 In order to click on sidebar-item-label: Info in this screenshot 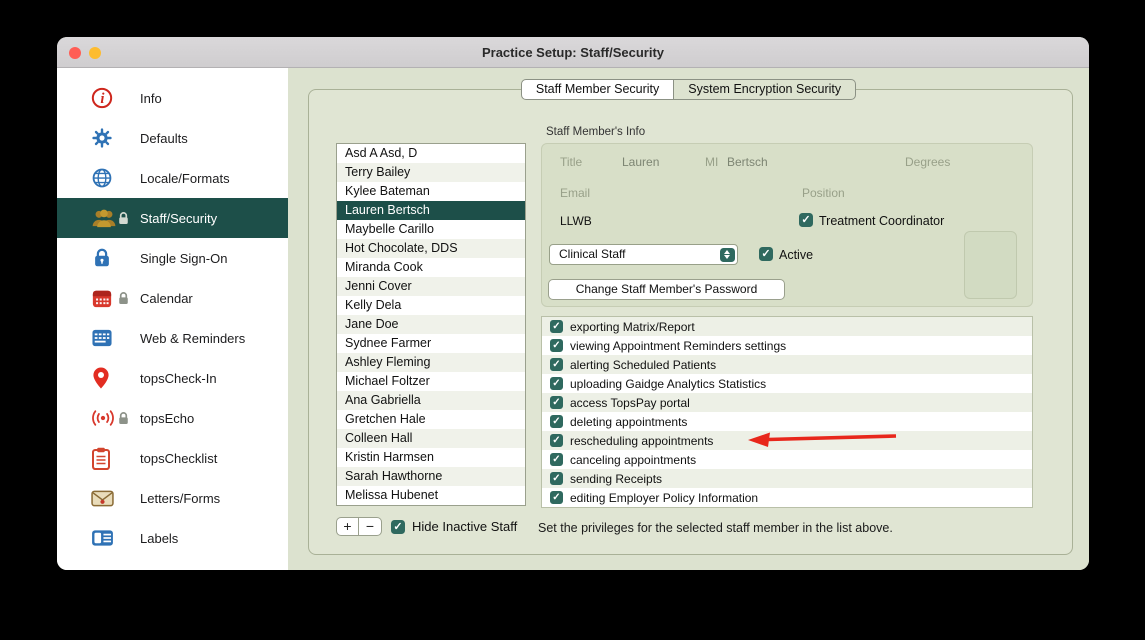, I will do `click(151, 98)`.